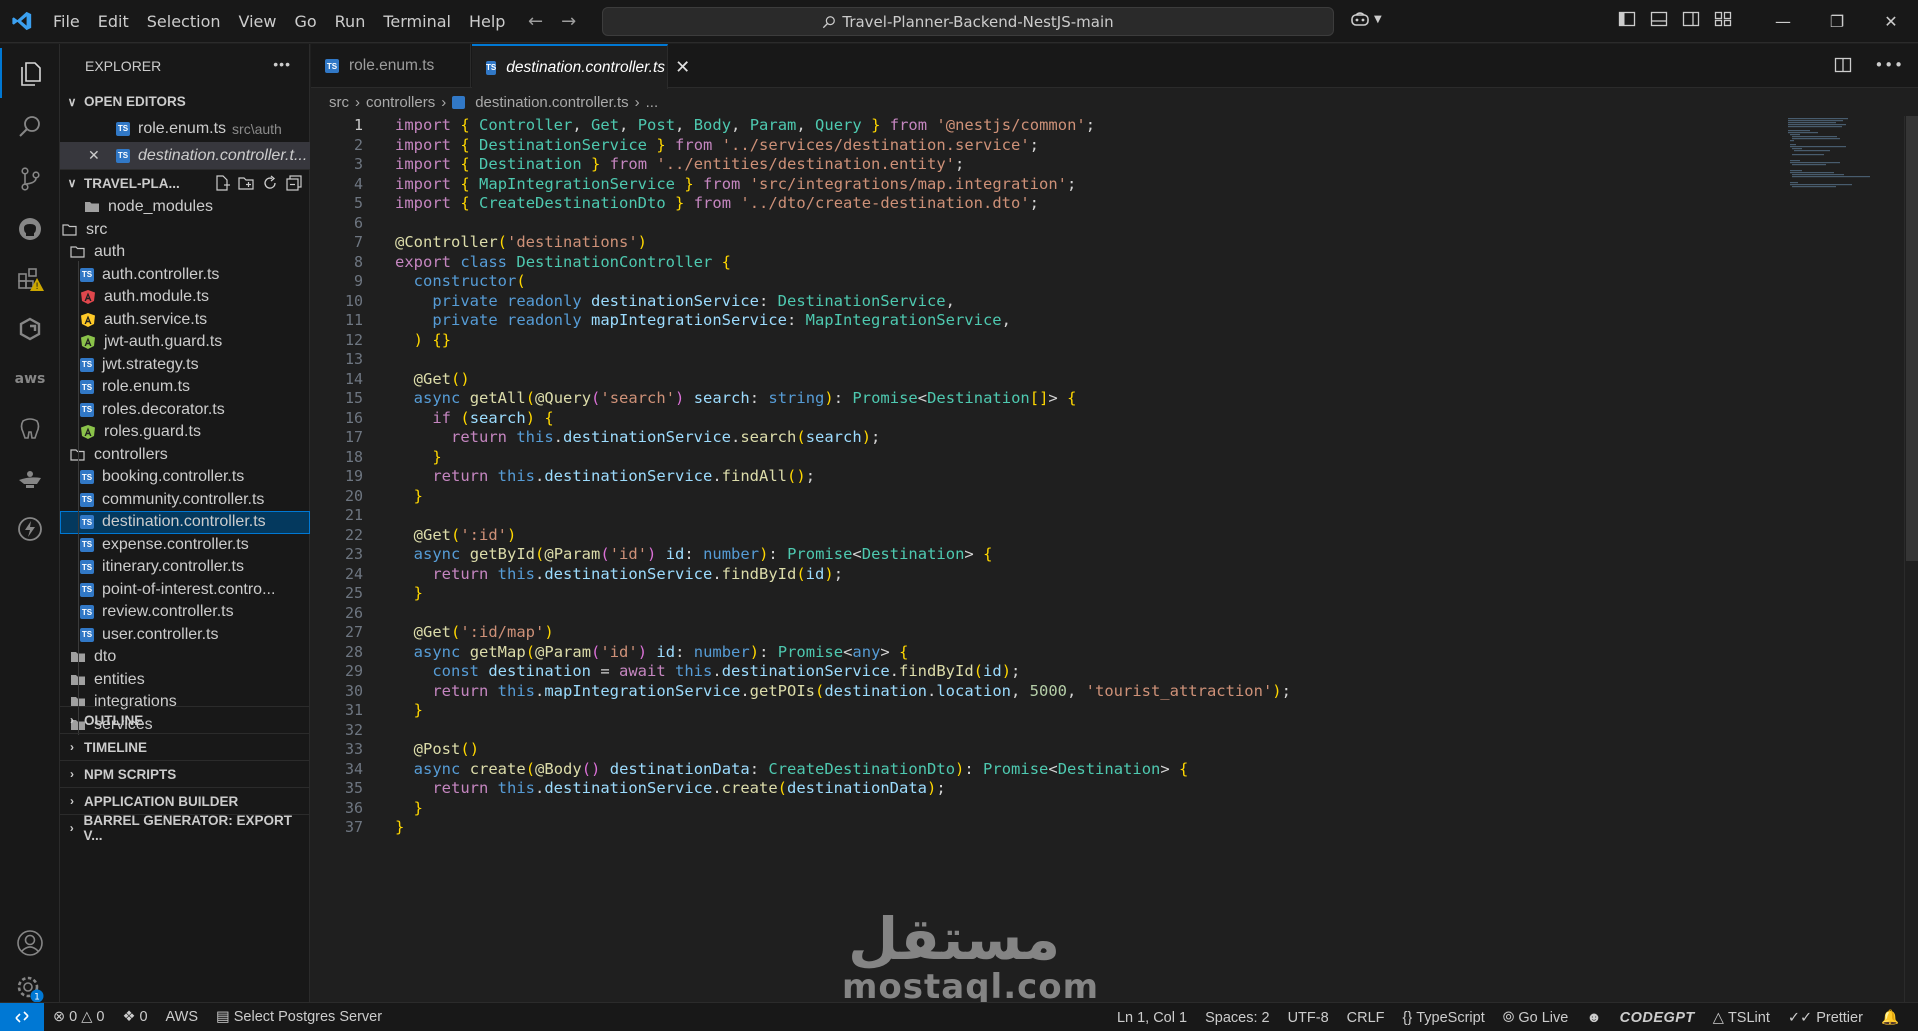  What do you see at coordinates (185, 773) in the screenshot?
I see `npm-scripts-section: › NPM SCRIPTS` at bounding box center [185, 773].